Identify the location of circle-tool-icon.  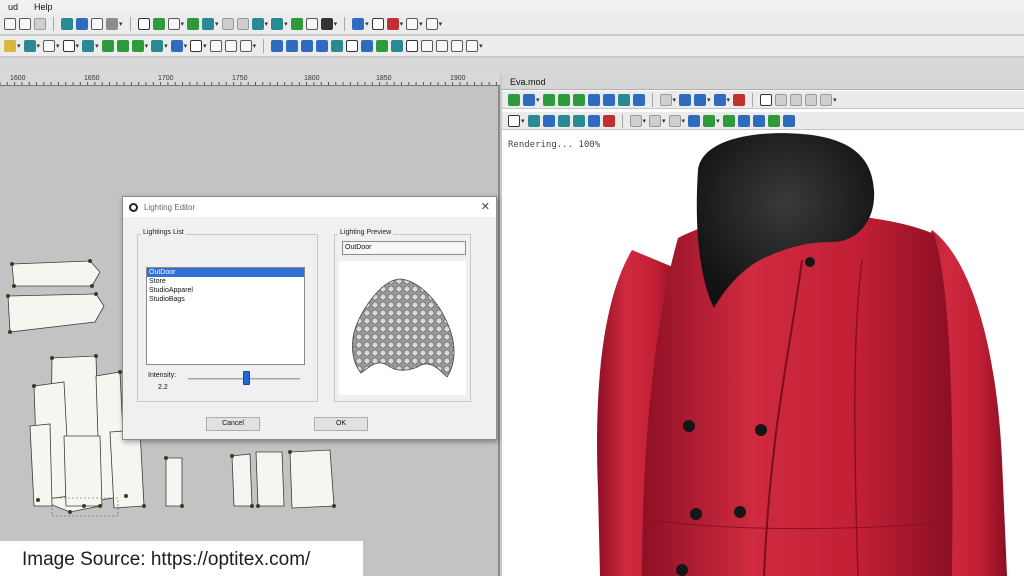
(326, 24).